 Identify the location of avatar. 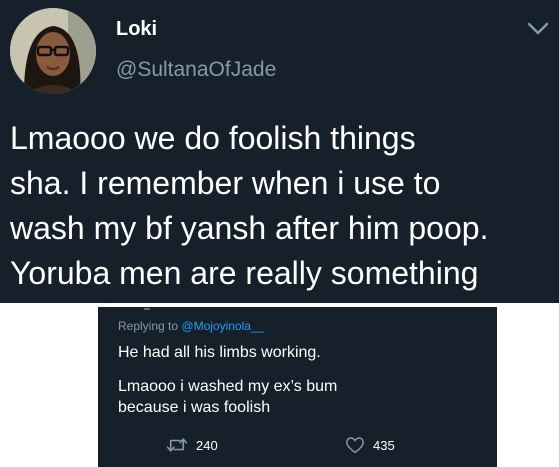
(53, 51).